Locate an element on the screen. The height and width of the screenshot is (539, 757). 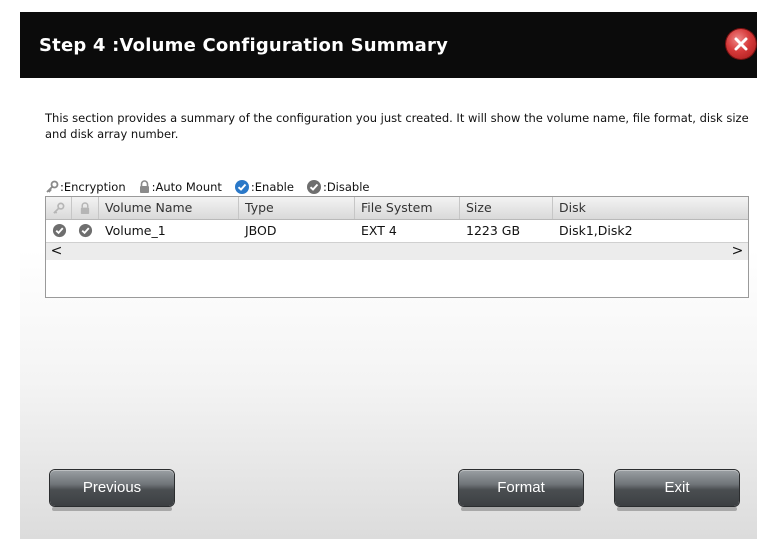
close-icon is located at coordinates (741, 44).